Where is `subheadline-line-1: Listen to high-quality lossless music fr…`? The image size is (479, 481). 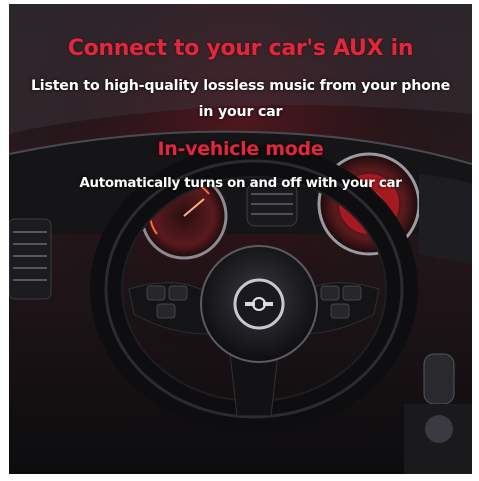 subheadline-line-1: Listen to high-quality lossless music fr… is located at coordinates (240, 86).